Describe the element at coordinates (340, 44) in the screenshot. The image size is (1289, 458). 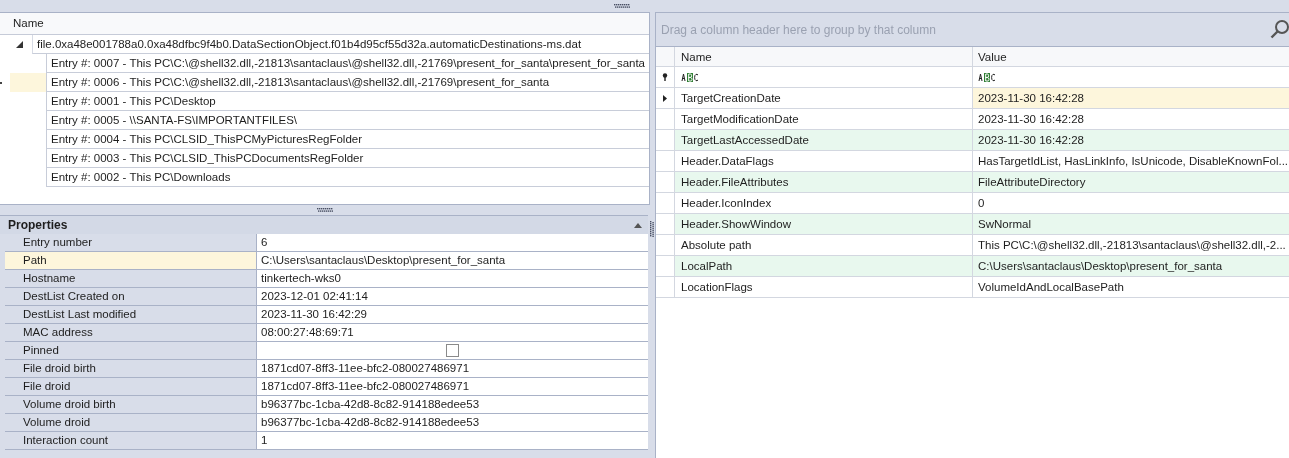
I see `tree-node: file.0xa48e001788a0.0xa48dfbc9f4b0.DataSectionObject.f01b4d95cf55d32a.automaticDestinations-ms.dat` at that location.